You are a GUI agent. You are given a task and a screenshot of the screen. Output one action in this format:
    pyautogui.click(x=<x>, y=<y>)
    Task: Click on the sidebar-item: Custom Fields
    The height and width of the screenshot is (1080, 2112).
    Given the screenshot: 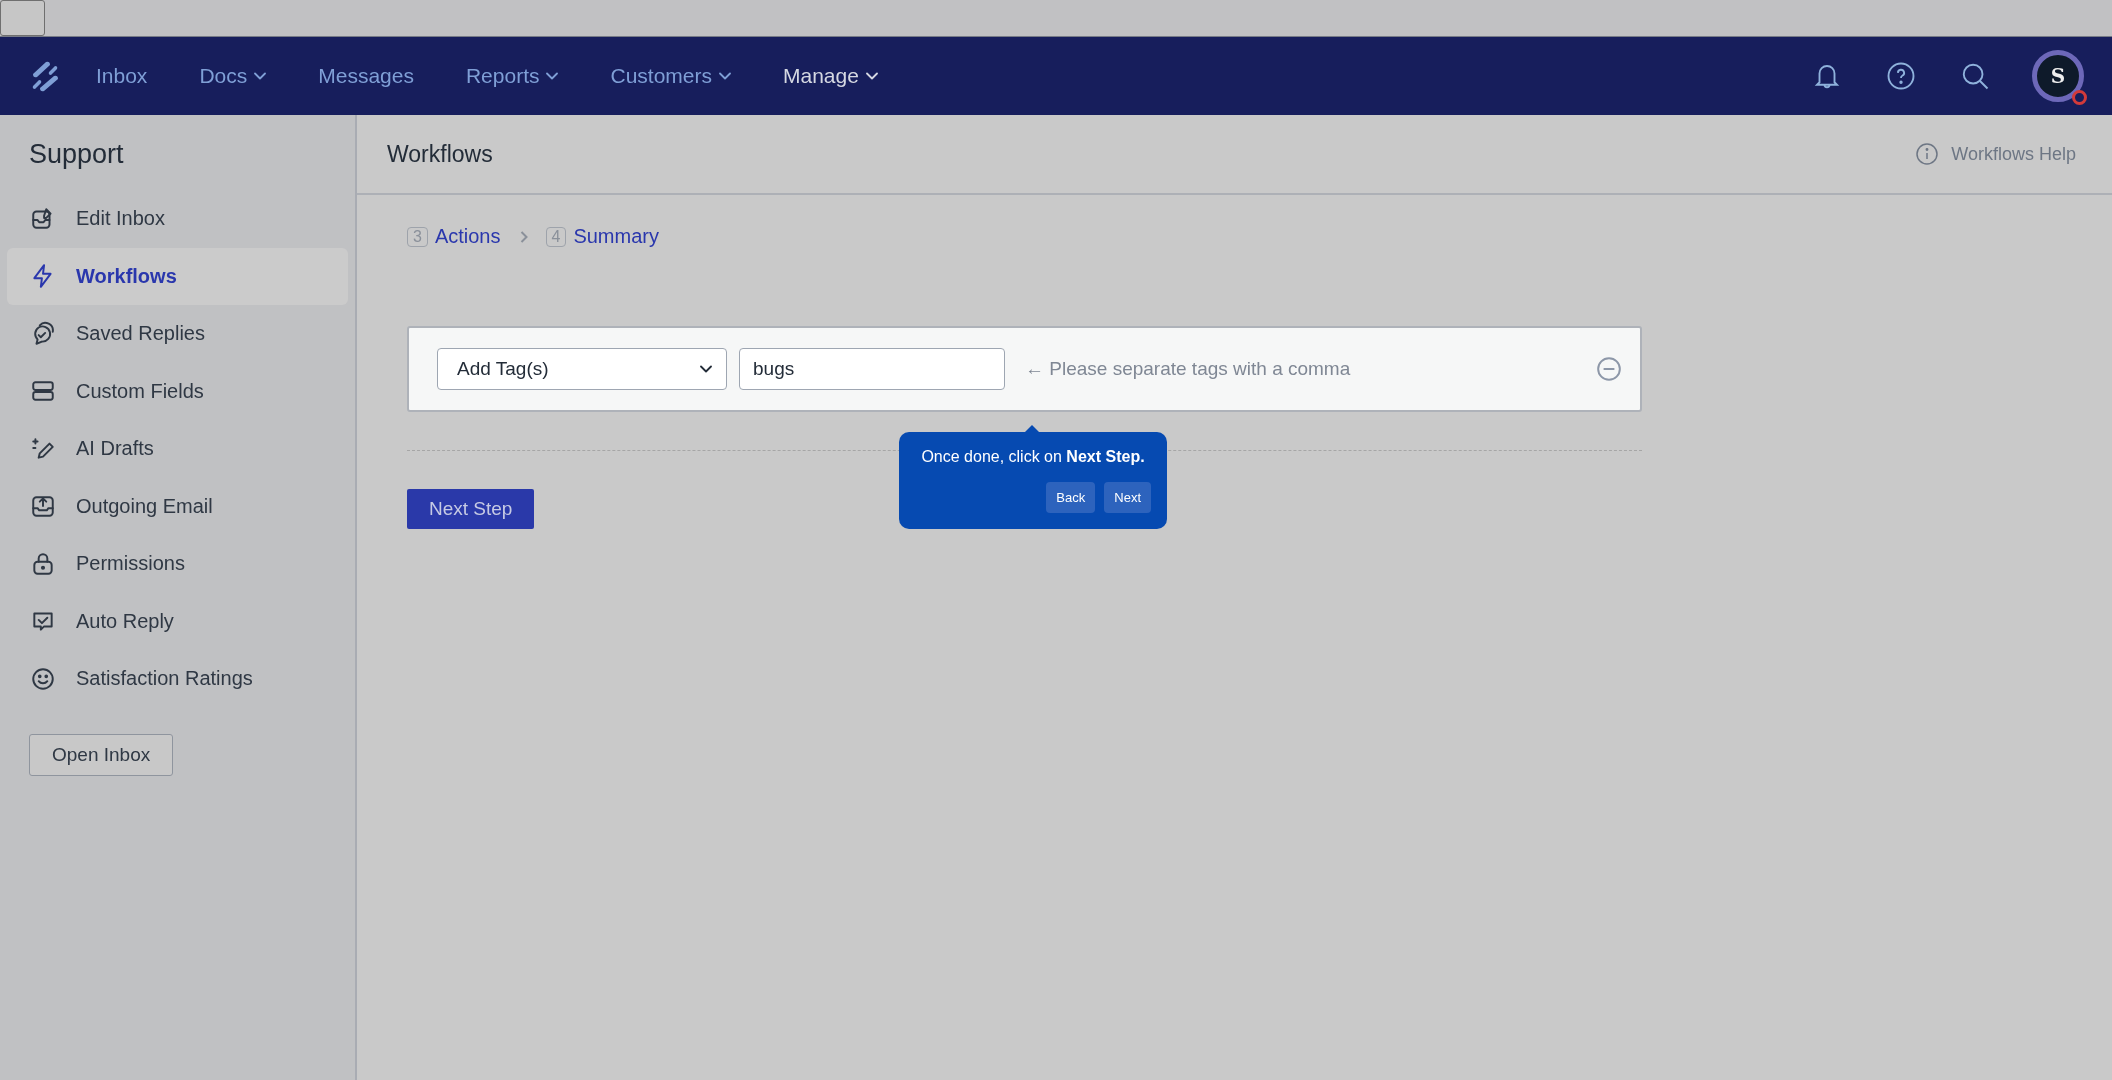 What is the action you would take?
    pyautogui.click(x=177, y=391)
    